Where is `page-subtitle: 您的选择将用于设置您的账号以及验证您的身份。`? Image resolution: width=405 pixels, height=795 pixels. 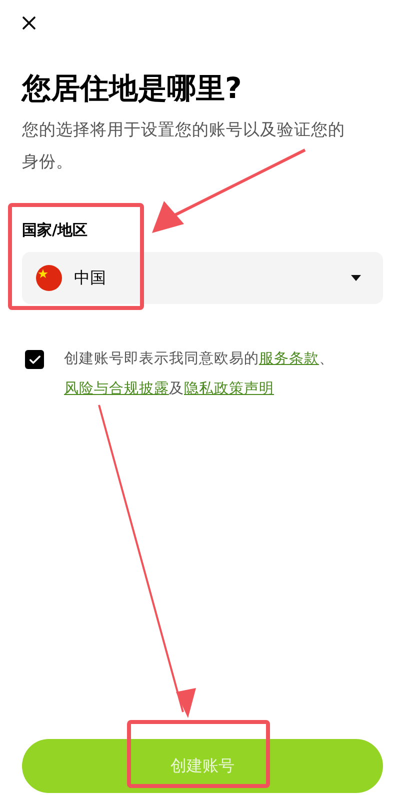 page-subtitle: 您的选择将用于设置您的账号以及验证您的身份。 is located at coordinates (184, 146).